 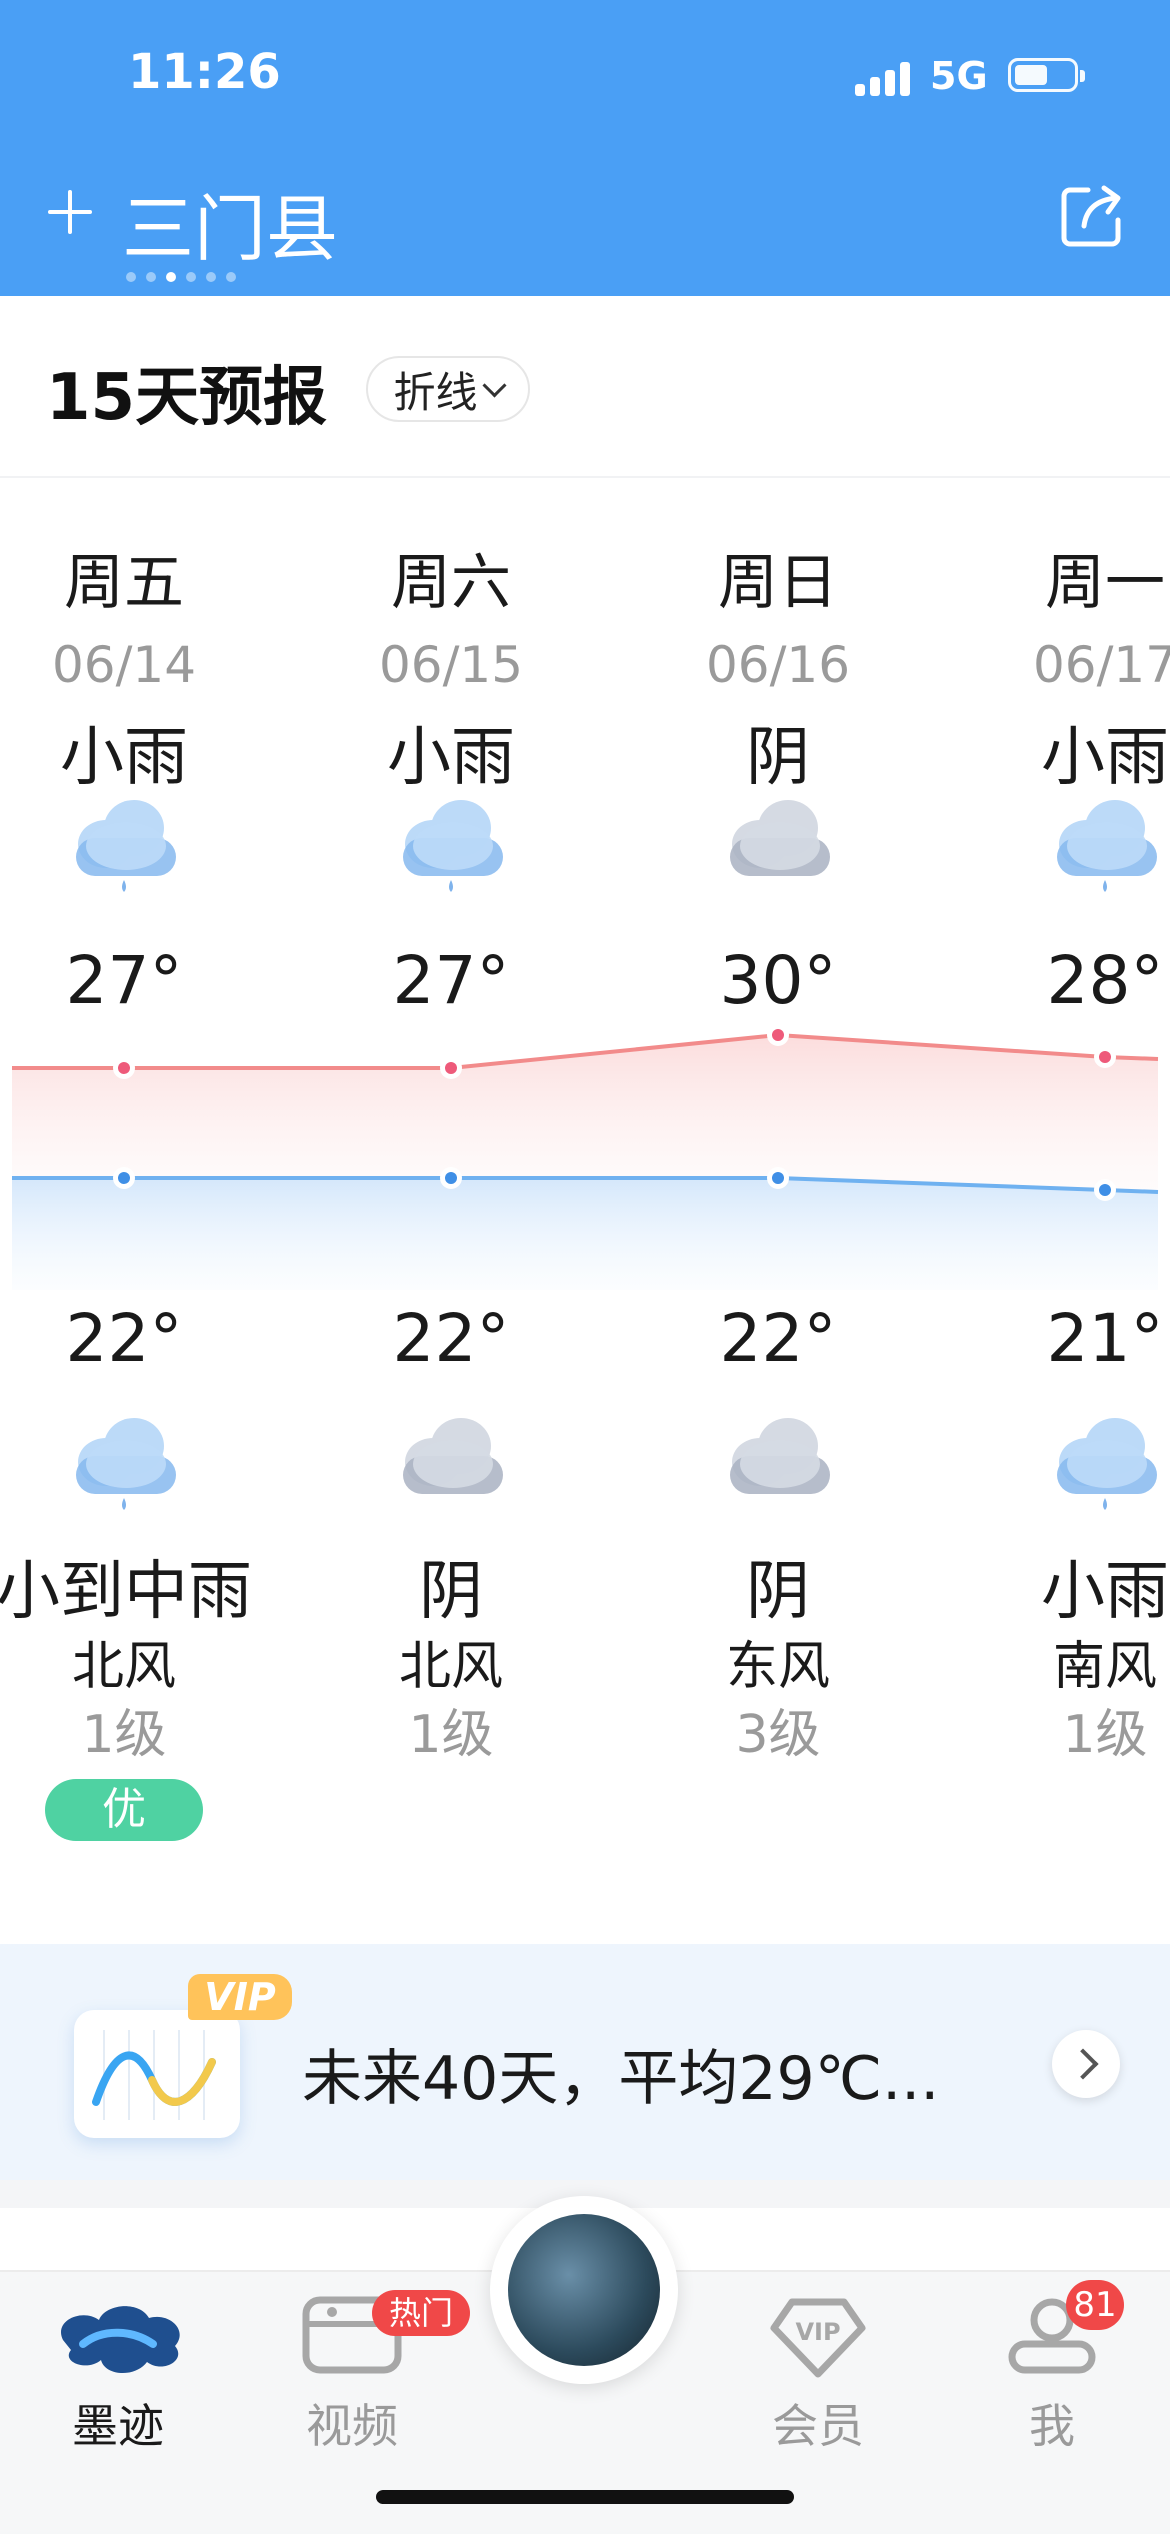 I want to click on day-weekday: 周日, so click(x=778, y=583).